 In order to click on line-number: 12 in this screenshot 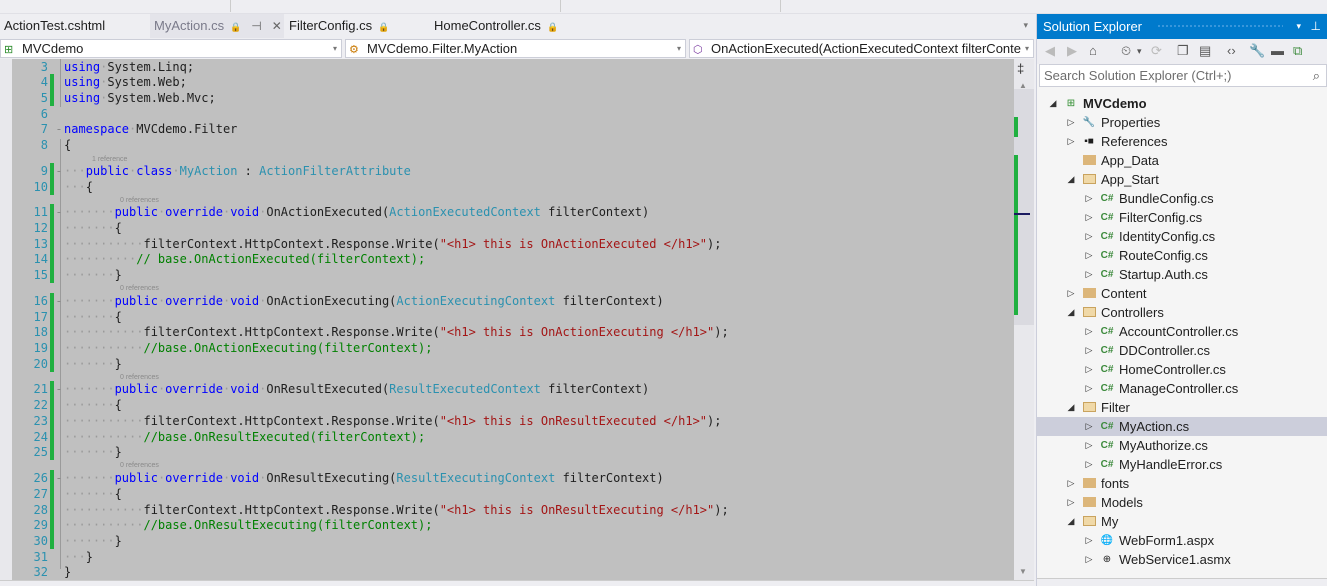, I will do `click(40, 228)`.